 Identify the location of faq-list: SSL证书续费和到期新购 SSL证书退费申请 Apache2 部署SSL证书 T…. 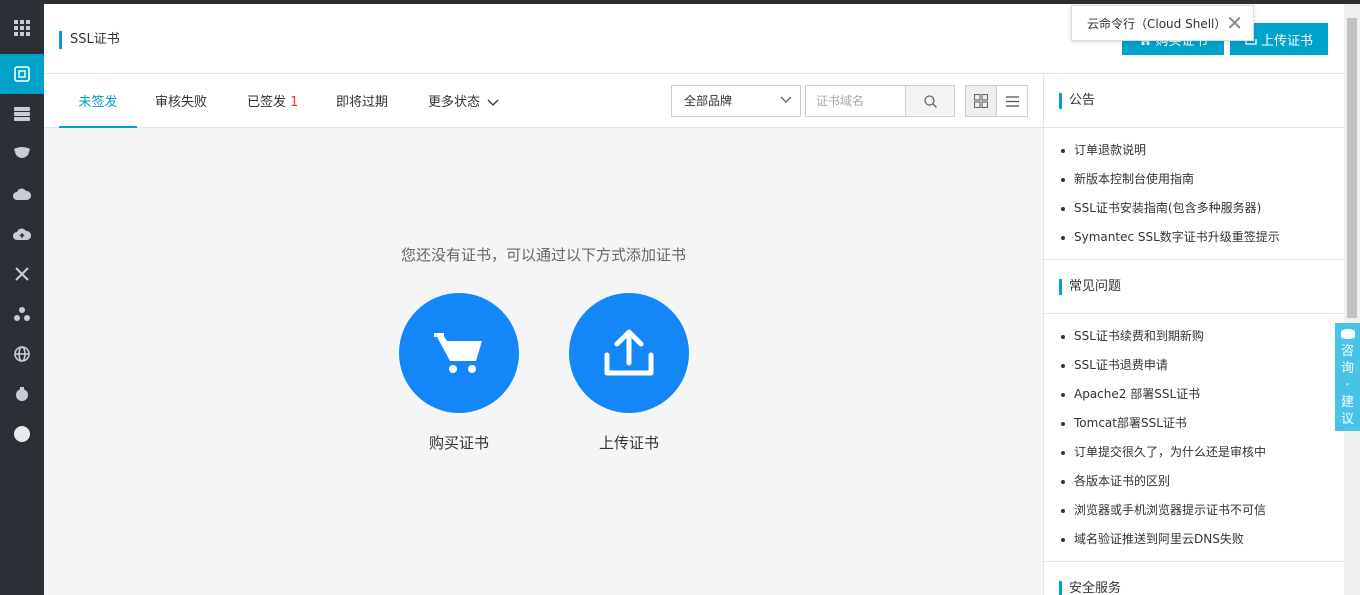
(1194, 438).